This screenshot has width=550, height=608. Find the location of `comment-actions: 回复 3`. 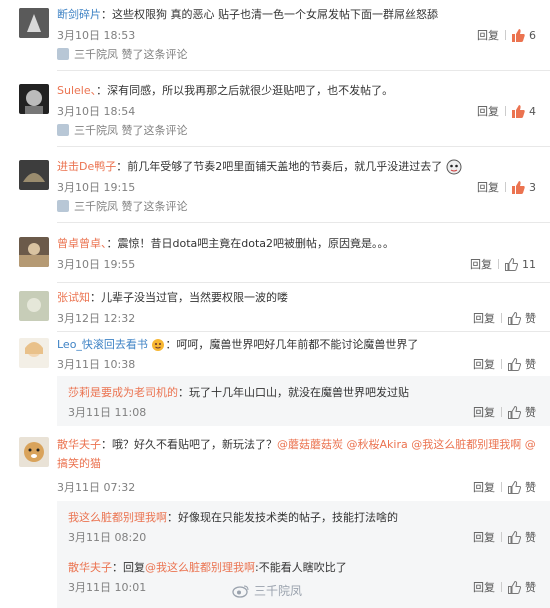

comment-actions: 回复 3 is located at coordinates (506, 187).